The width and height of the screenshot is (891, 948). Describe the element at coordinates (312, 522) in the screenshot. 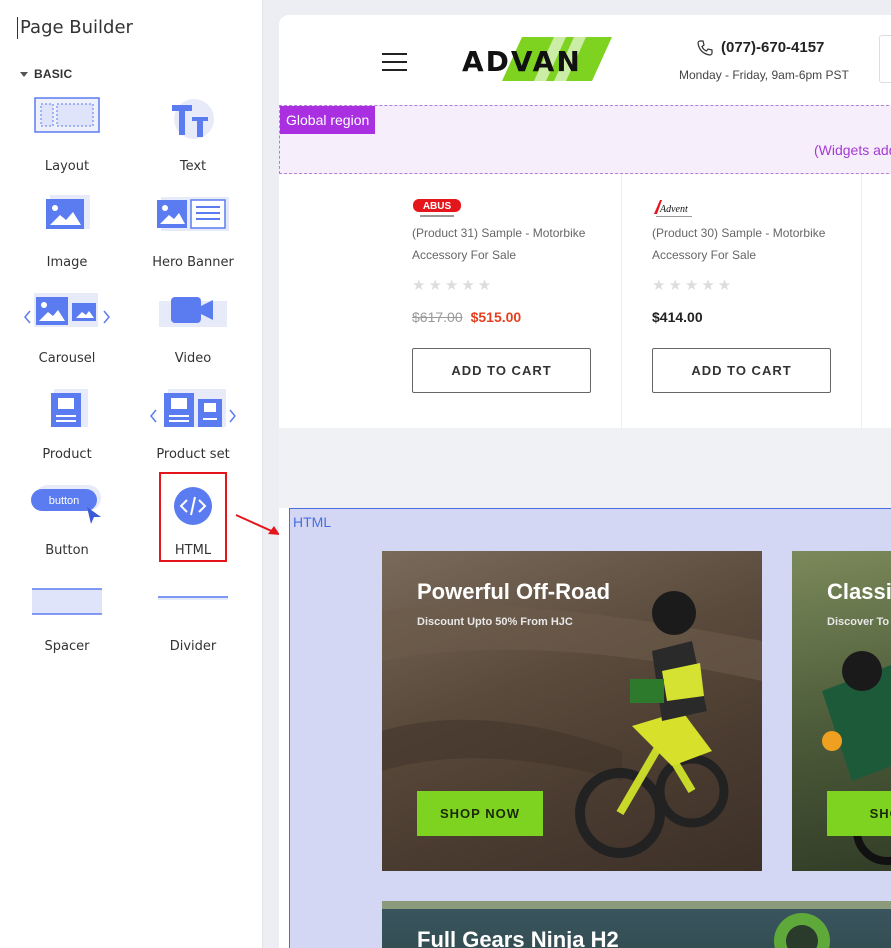

I see `html-region-tag: HTML` at that location.